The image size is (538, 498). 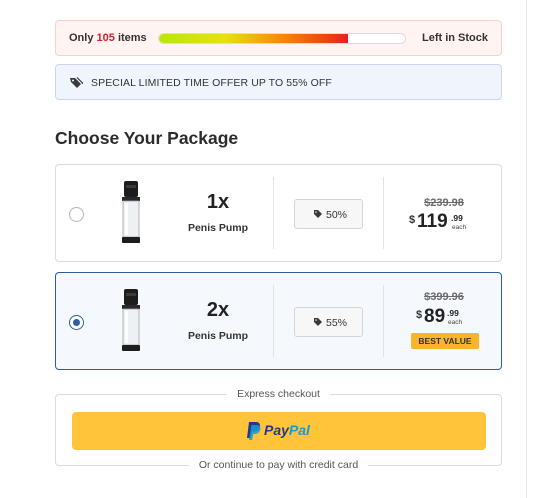 What do you see at coordinates (337, 215) in the screenshot?
I see `discount-text: 50%` at bounding box center [337, 215].